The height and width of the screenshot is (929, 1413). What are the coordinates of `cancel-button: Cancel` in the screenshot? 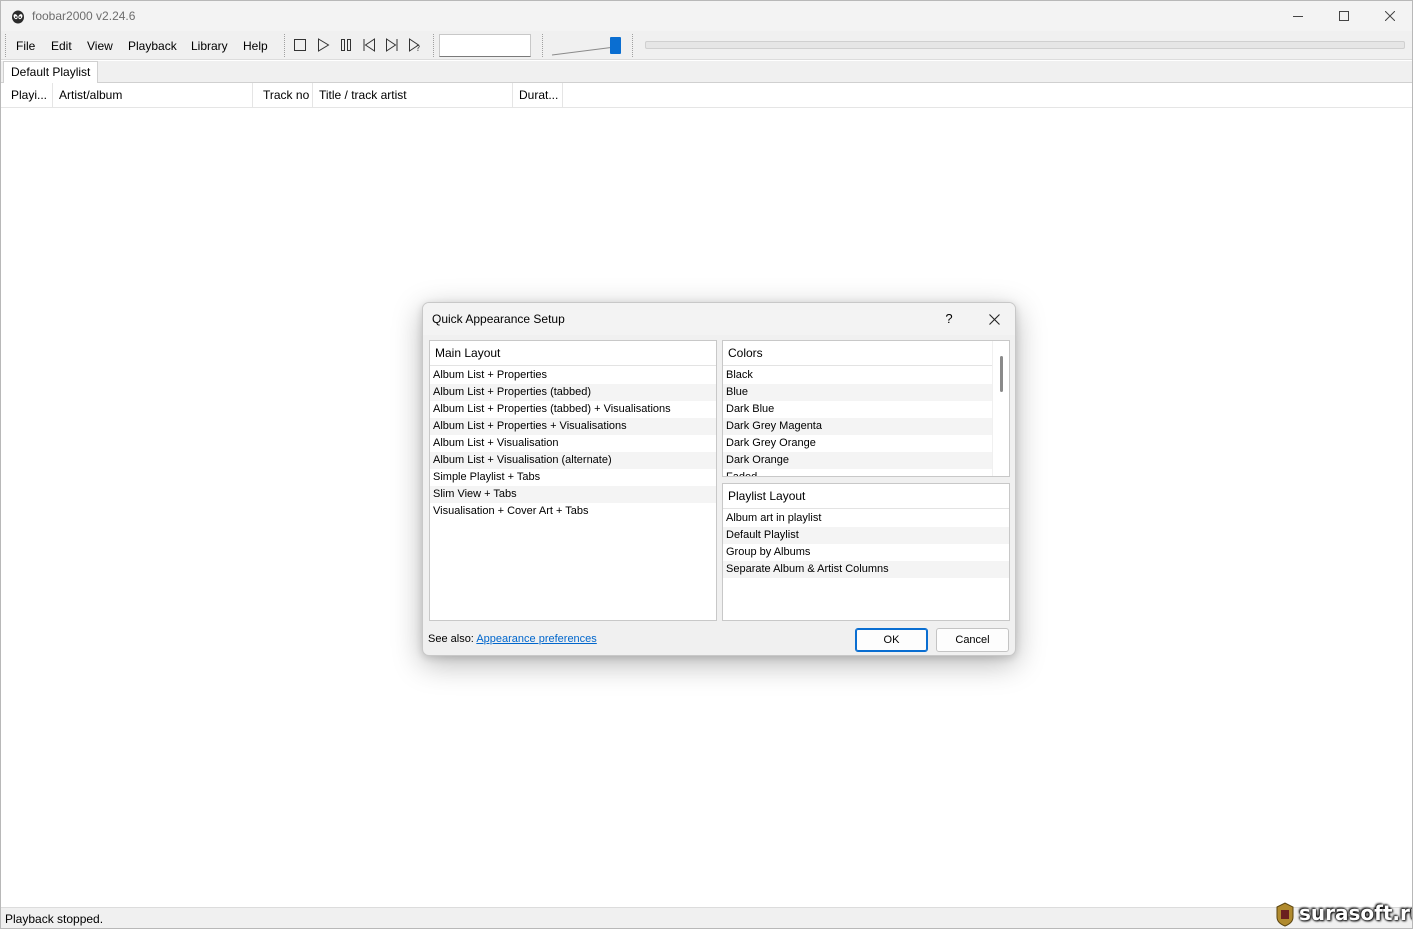 It's located at (972, 640).